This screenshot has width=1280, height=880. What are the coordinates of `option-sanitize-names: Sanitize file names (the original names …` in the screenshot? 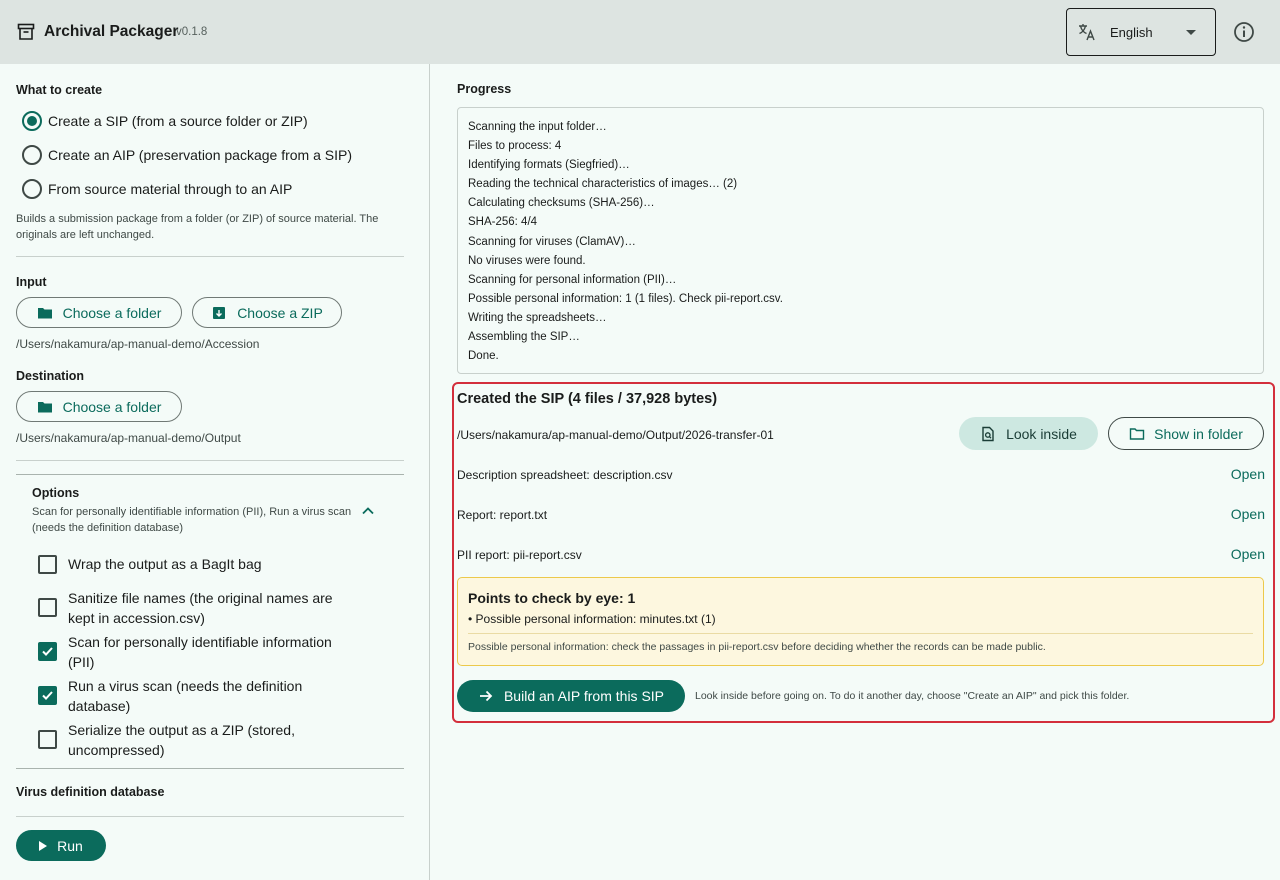 It's located at (198, 608).